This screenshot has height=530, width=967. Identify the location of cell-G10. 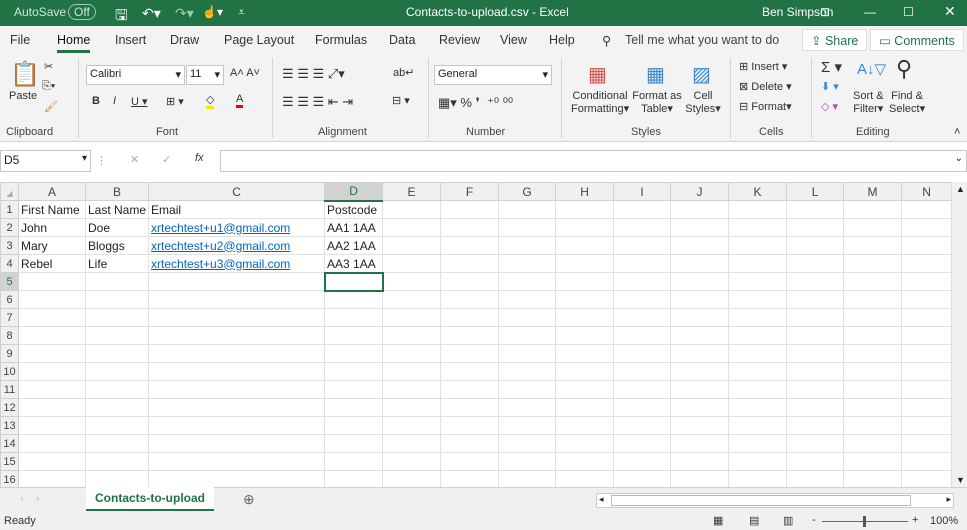
(527, 371).